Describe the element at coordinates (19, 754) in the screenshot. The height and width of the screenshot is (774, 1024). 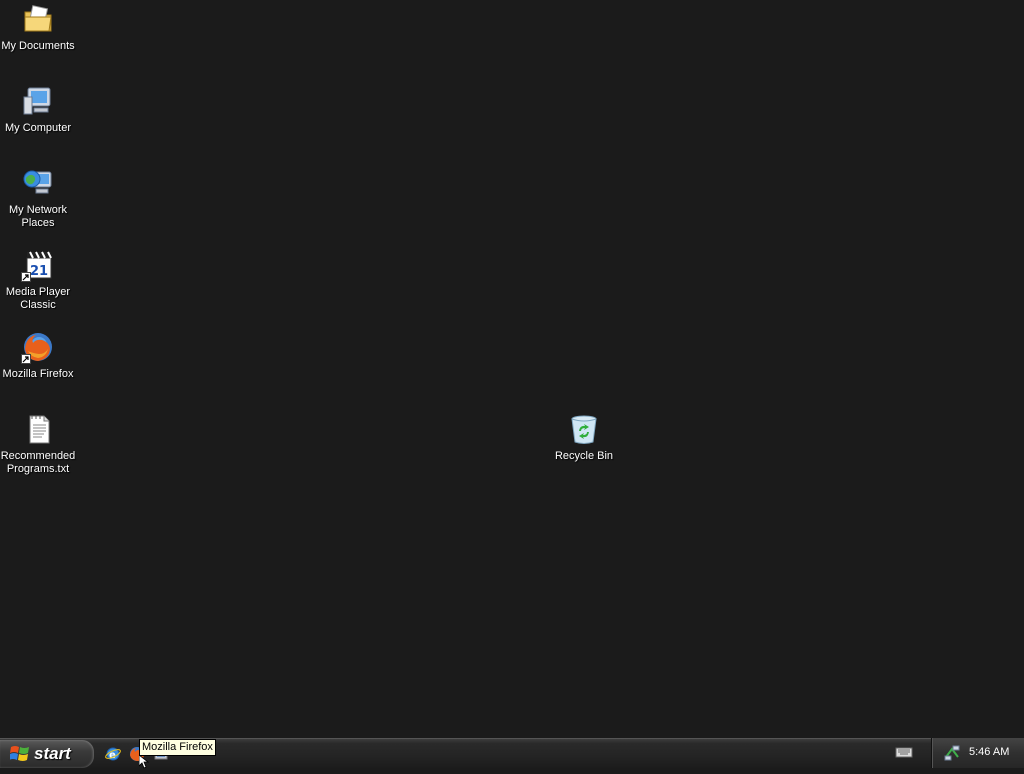
I see `windows-logo-icon` at that location.